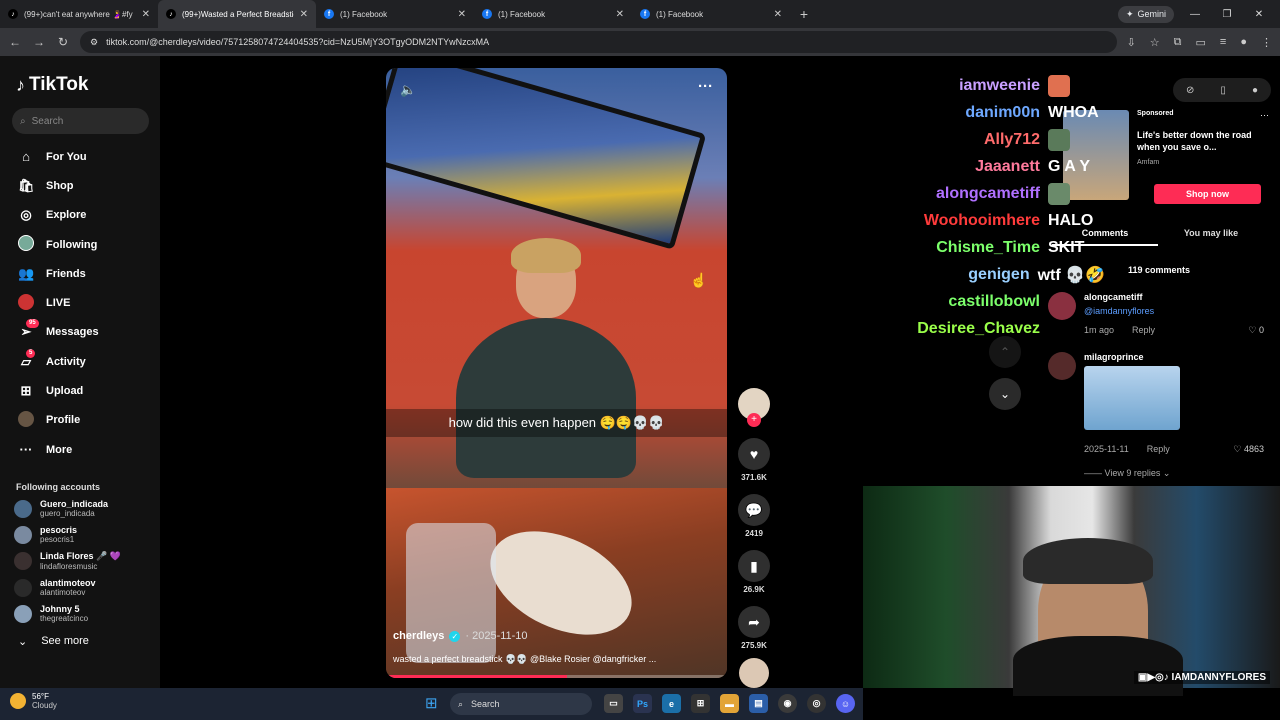 This screenshot has width=1280, height=720. What do you see at coordinates (553, 14) in the screenshot?
I see `browser-tab-4: f (1) Facebook ✕` at bounding box center [553, 14].